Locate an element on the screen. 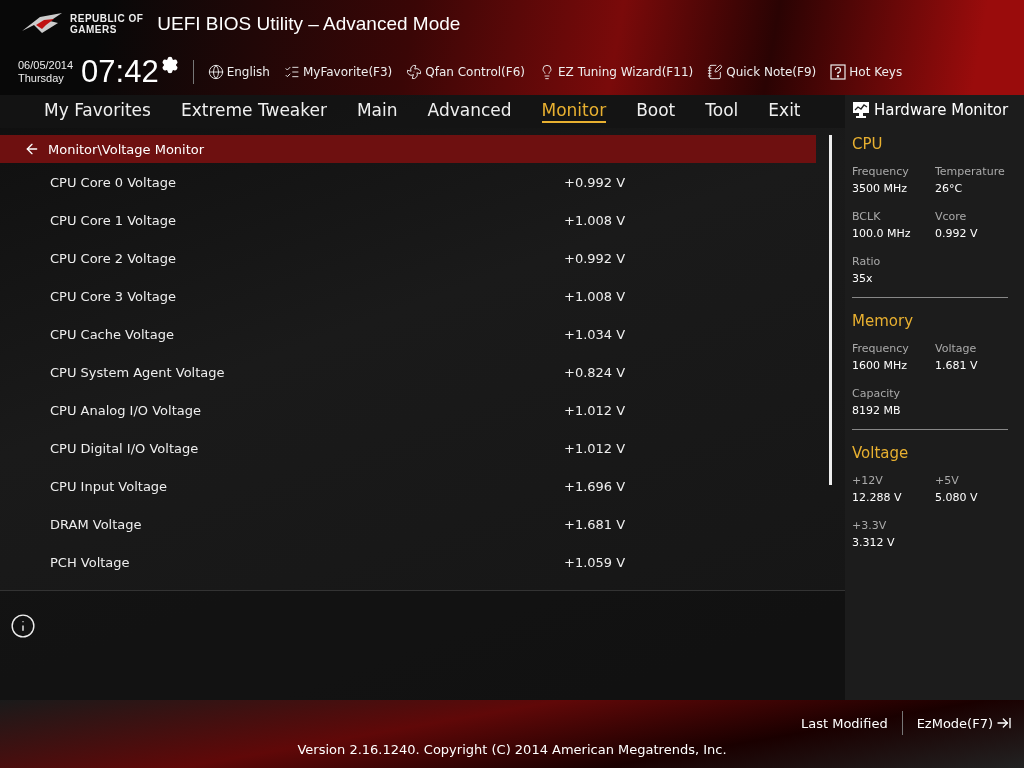 This screenshot has width=1024, height=768. brand-text: GAMERS is located at coordinates (94, 29).